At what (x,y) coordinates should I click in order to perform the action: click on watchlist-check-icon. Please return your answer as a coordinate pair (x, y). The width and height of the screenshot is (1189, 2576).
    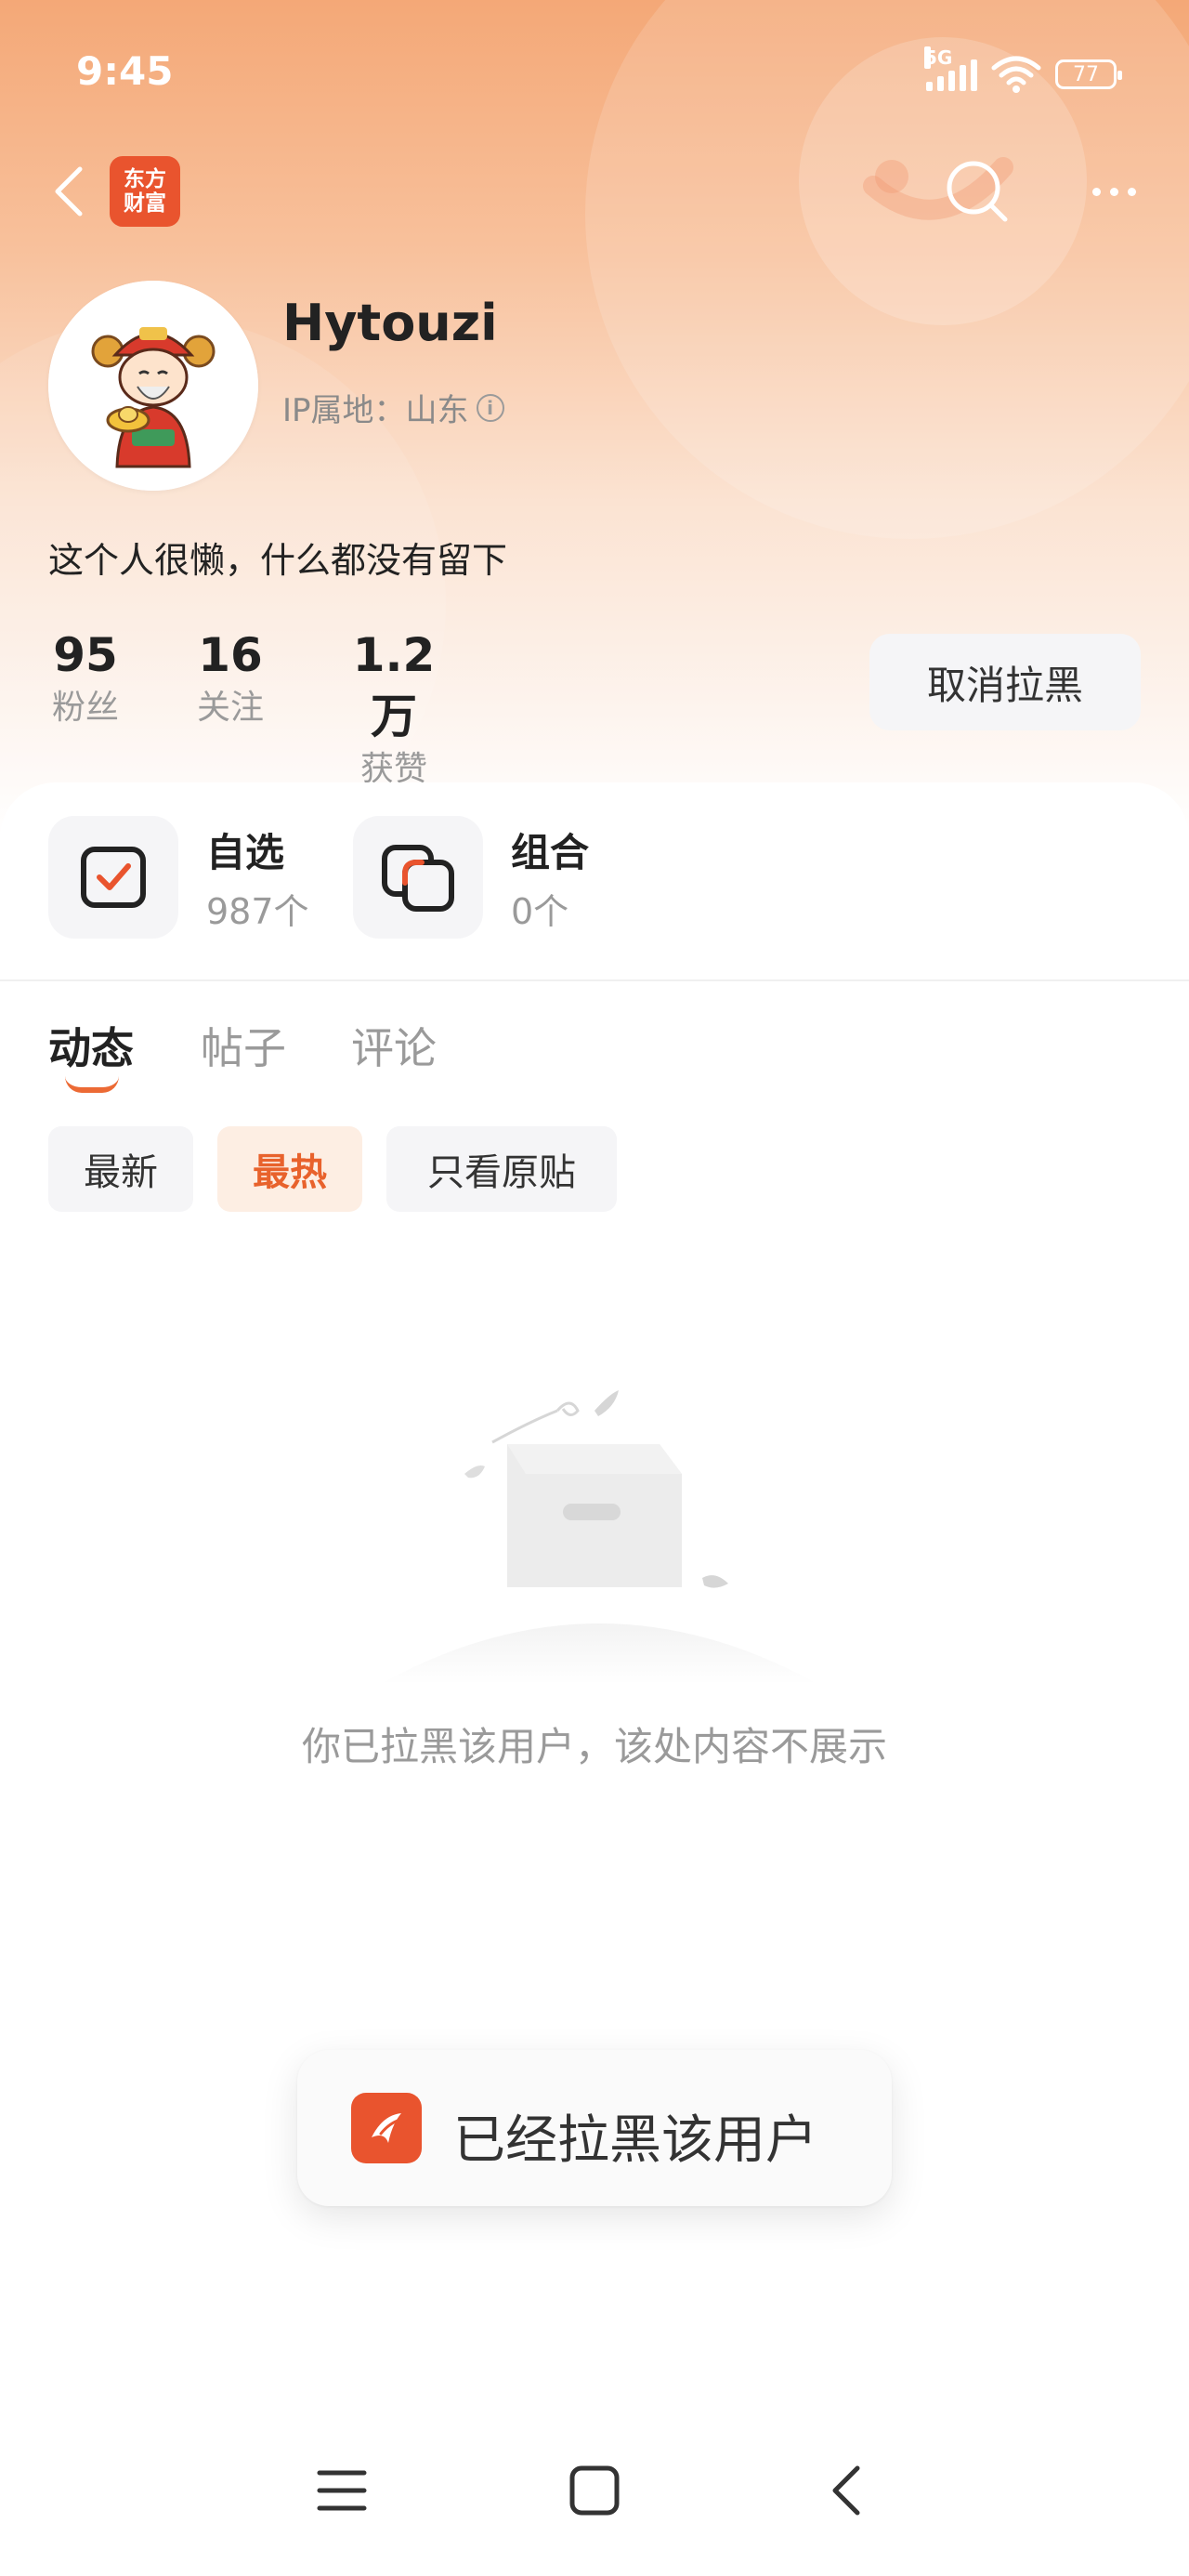
    Looking at the image, I should click on (113, 877).